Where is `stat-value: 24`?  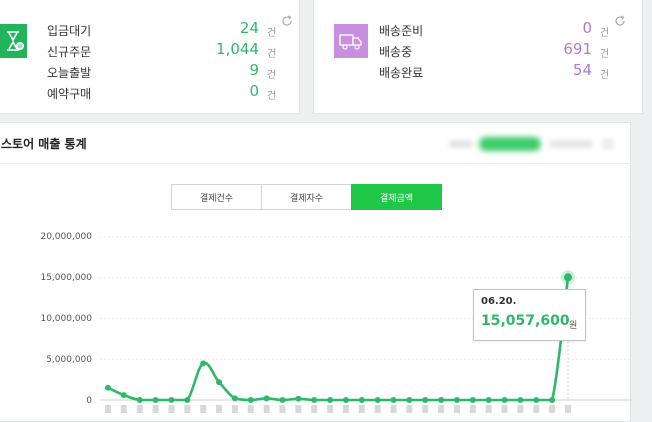 stat-value: 24 is located at coordinates (249, 28).